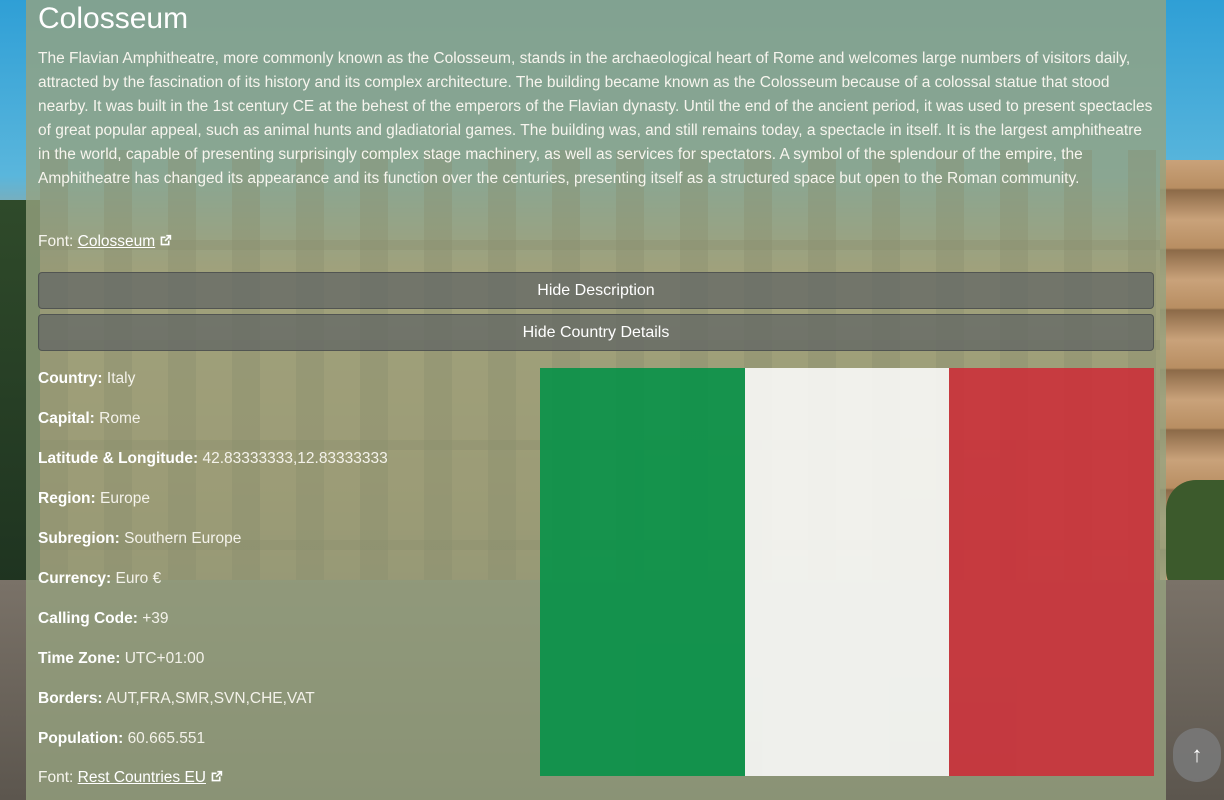  I want to click on detail-label: Borders:, so click(70, 698).